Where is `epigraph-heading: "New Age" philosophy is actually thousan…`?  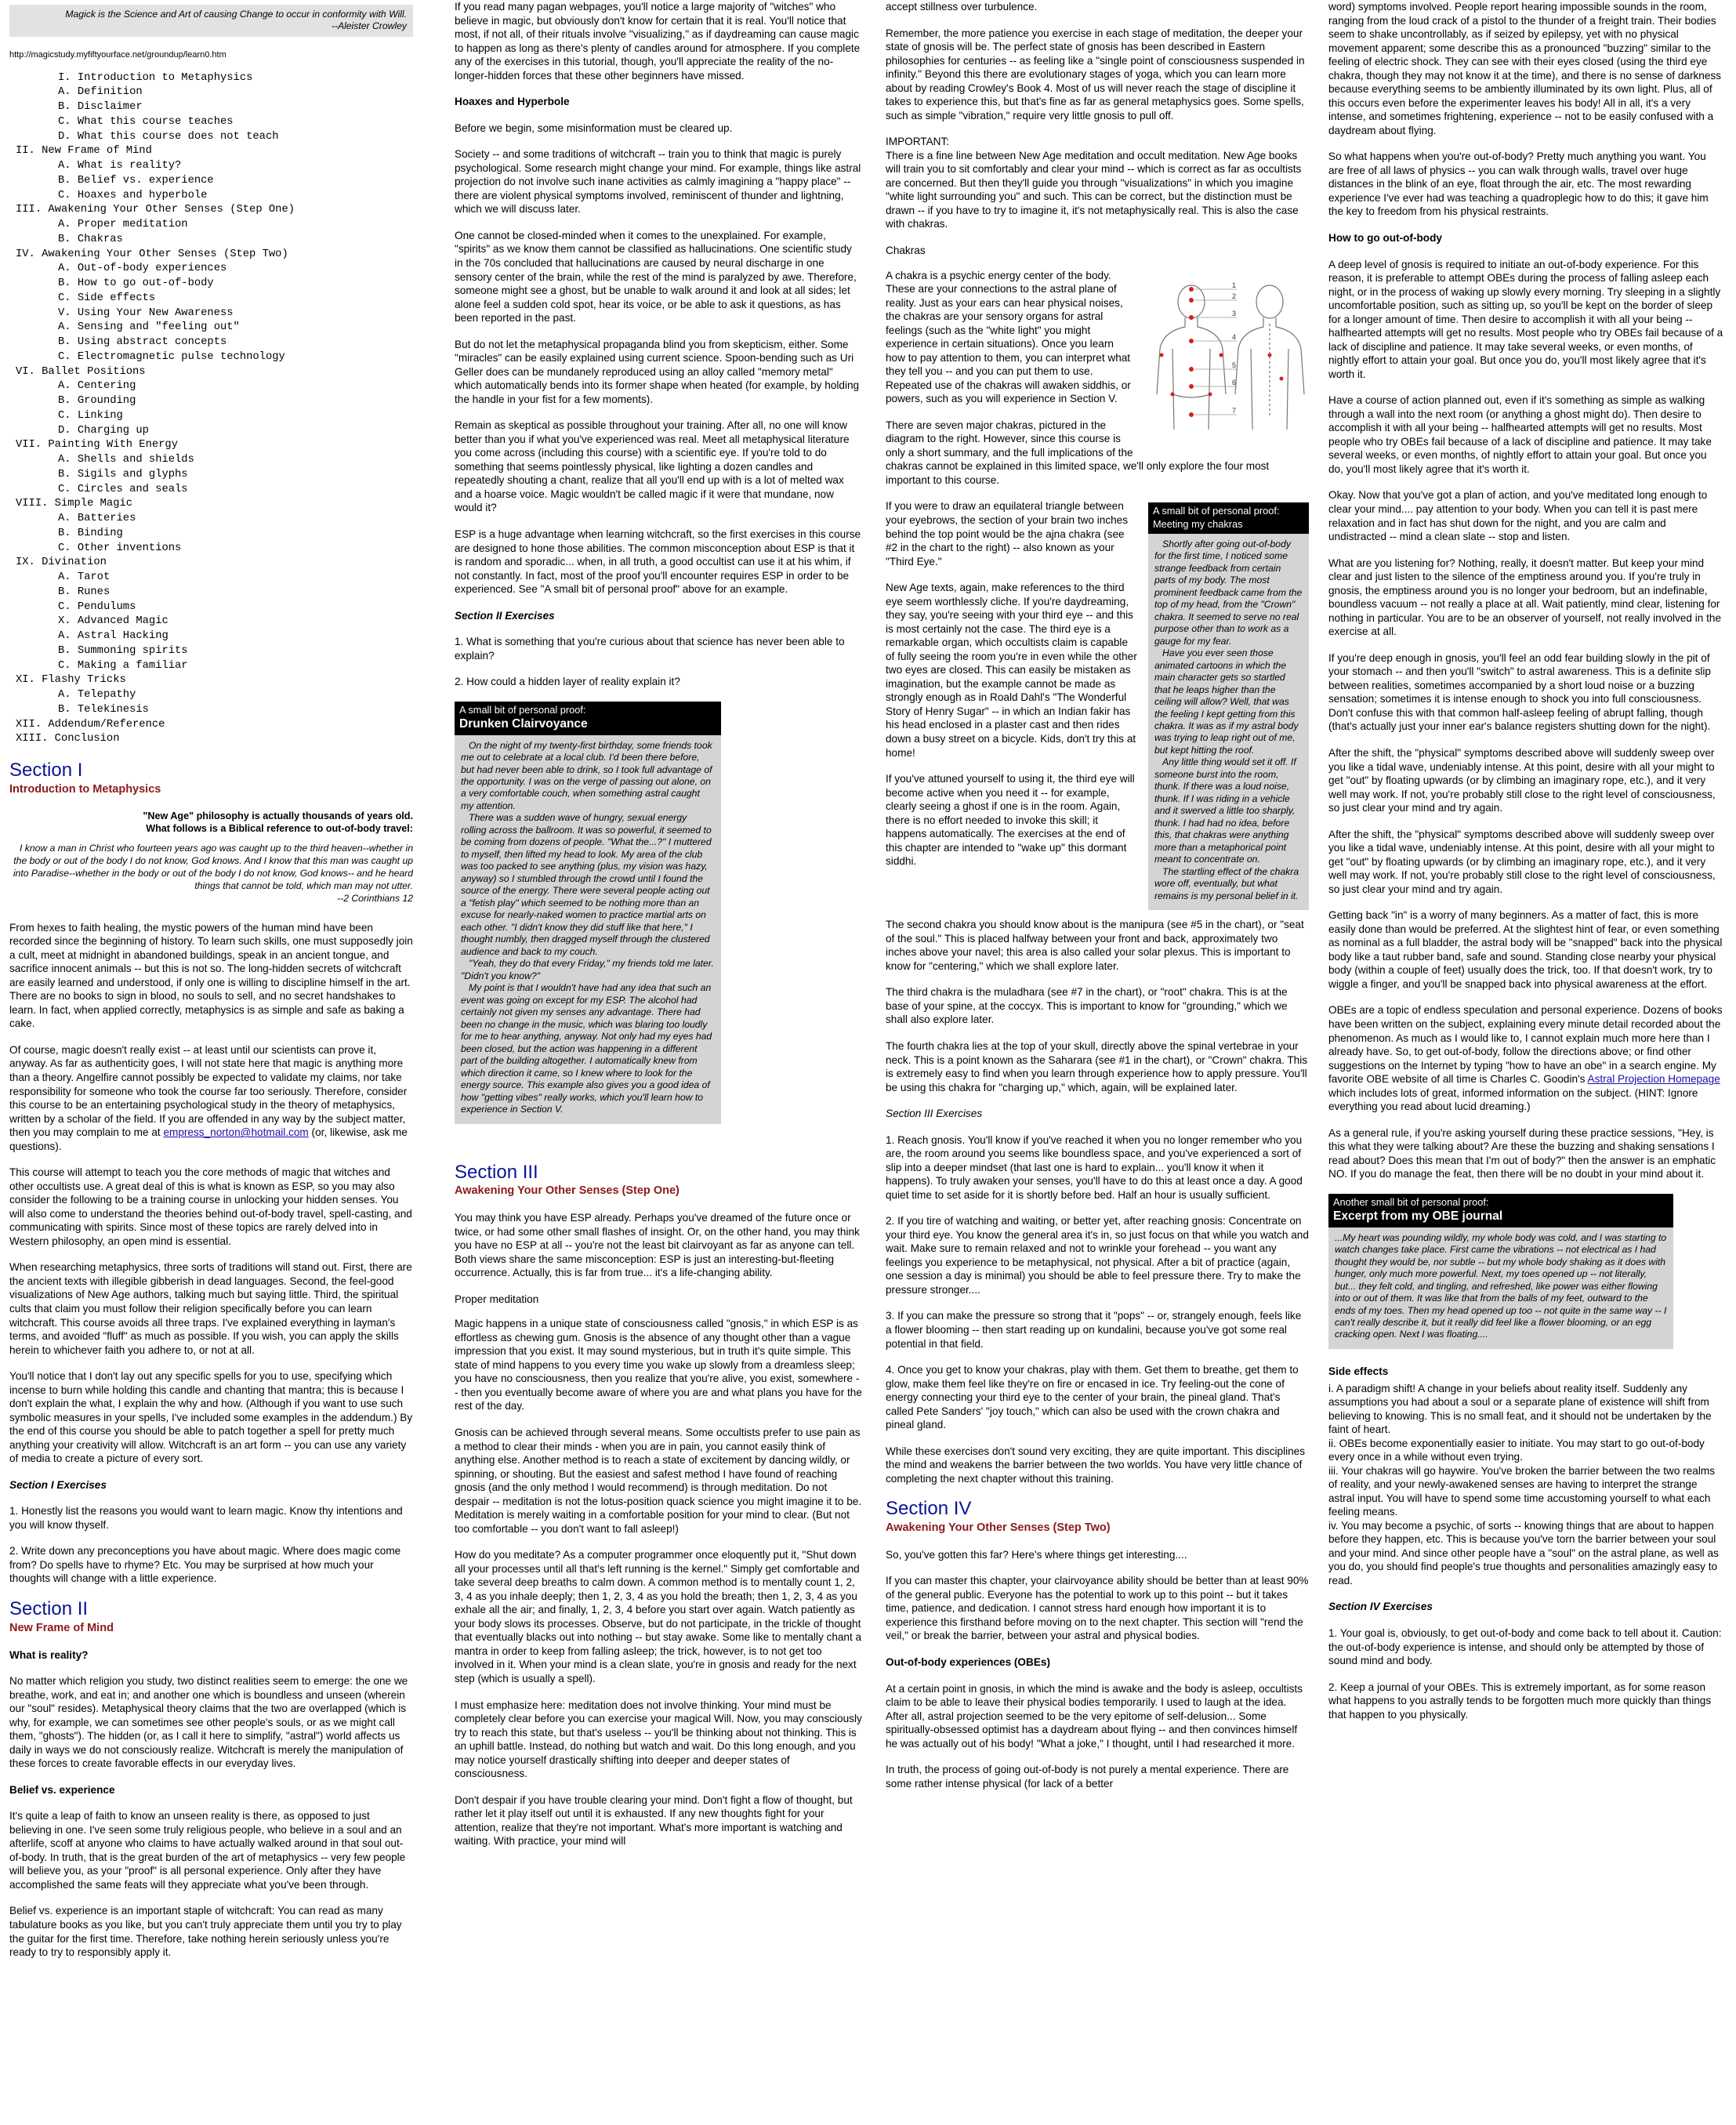 epigraph-heading: "New Age" philosophy is actually thousan… is located at coordinates (211, 823).